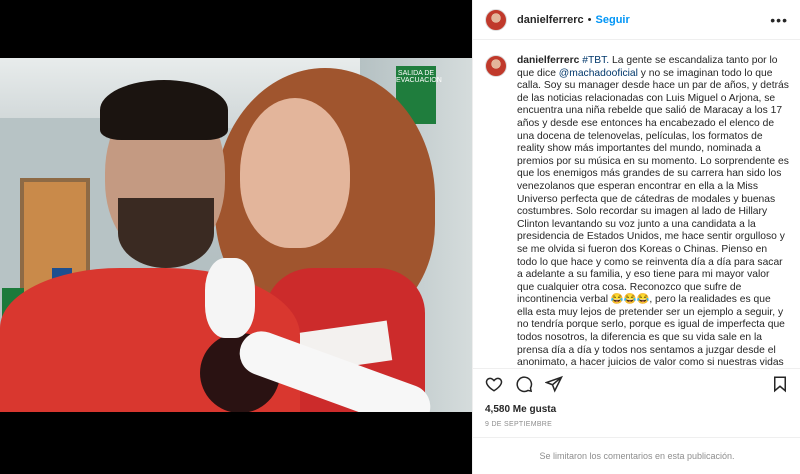 This screenshot has width=800, height=474. Describe the element at coordinates (295, 173) in the screenshot. I see `woman-face` at that location.